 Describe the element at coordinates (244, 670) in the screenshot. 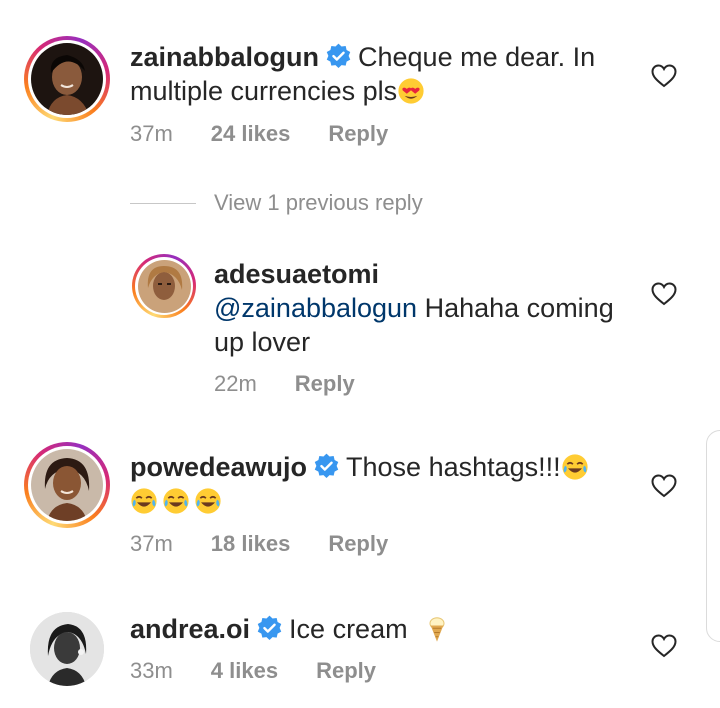

I see `likes-count: 4 likes` at that location.